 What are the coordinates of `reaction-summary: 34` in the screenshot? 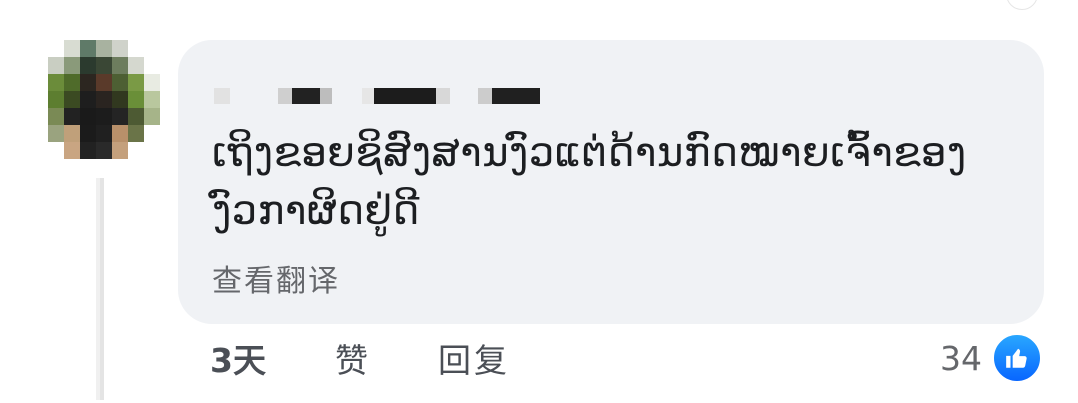 It's located at (991, 358).